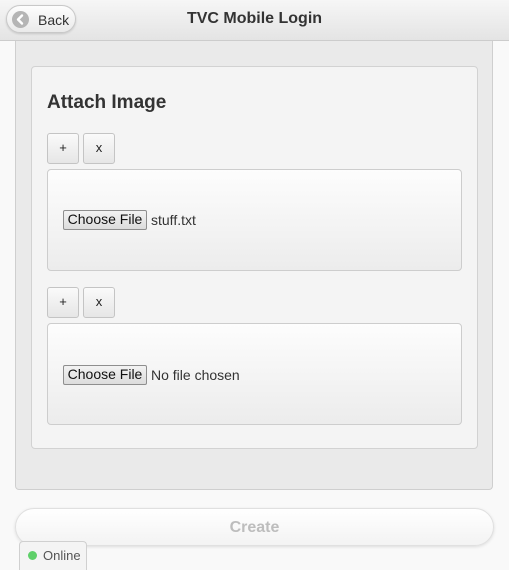 Image resolution: width=509 pixels, height=570 pixels. I want to click on status-label: Online, so click(62, 555).